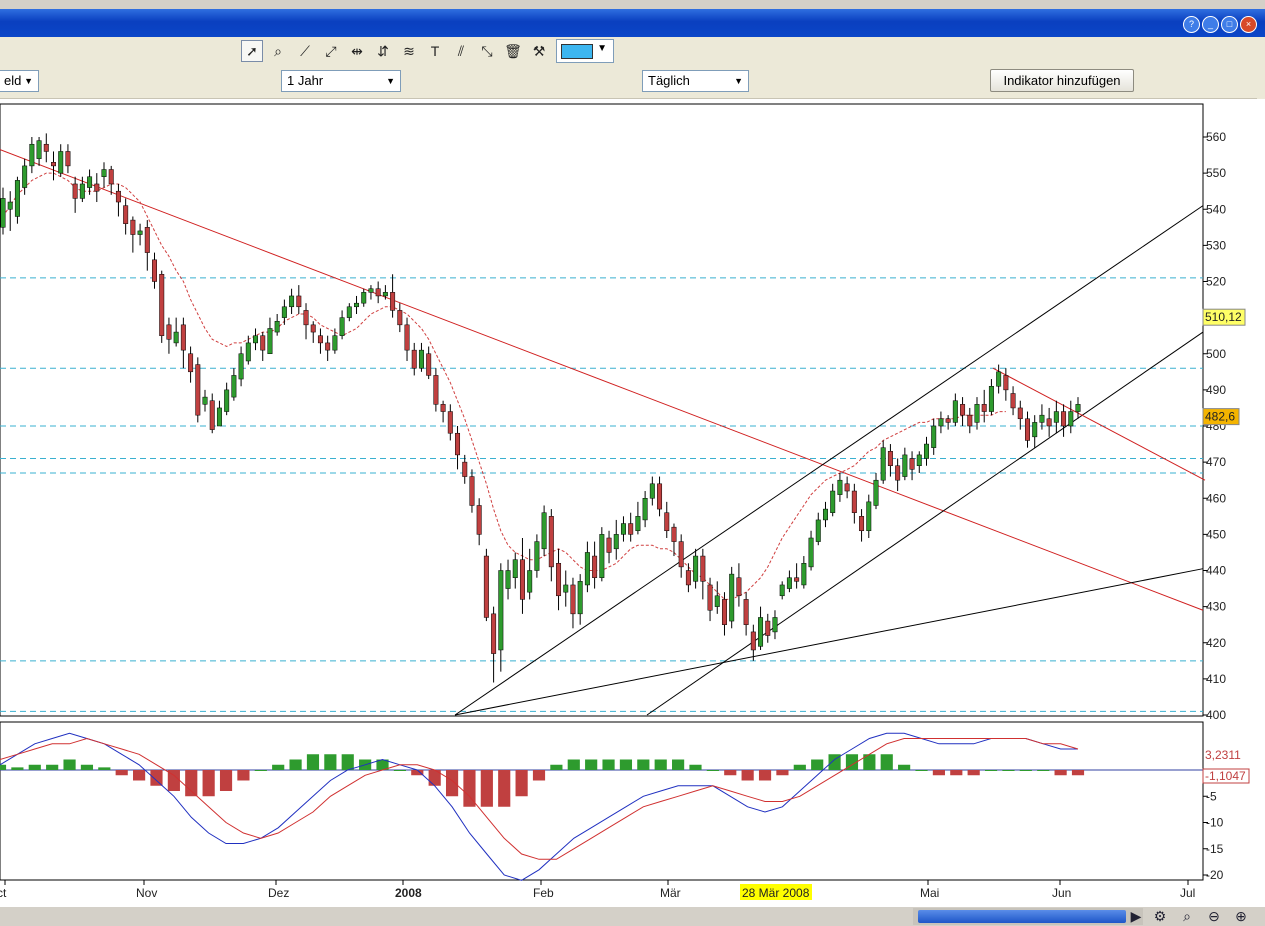 The height and width of the screenshot is (926, 1265). What do you see at coordinates (585, 51) in the screenshot?
I see `color-picker: ▼` at bounding box center [585, 51].